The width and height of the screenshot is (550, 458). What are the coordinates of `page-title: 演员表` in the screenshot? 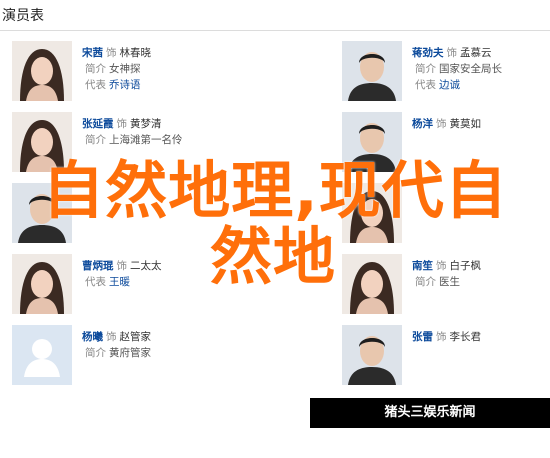 It's located at (23, 16).